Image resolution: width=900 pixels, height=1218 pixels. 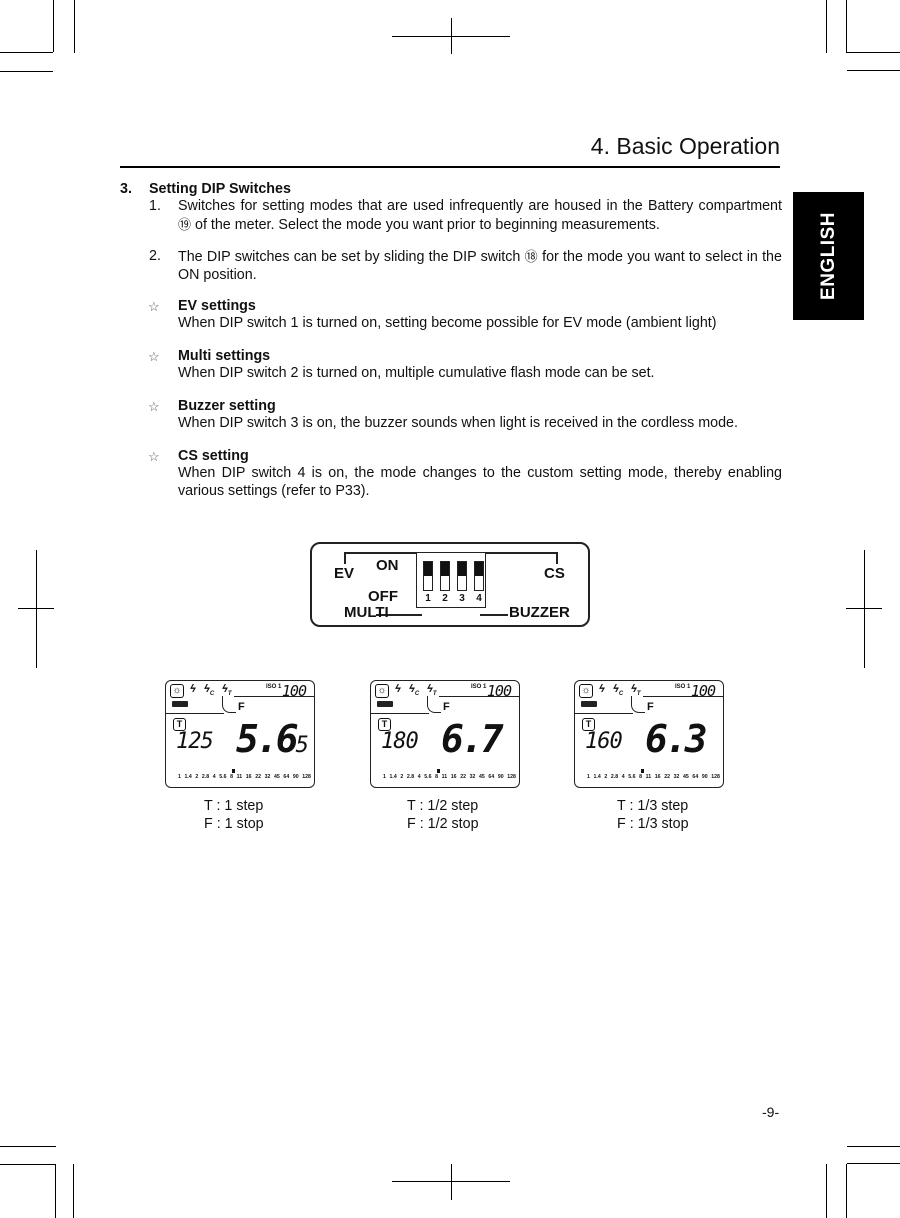 I want to click on page-number: -9-, so click(x=771, y=1112).